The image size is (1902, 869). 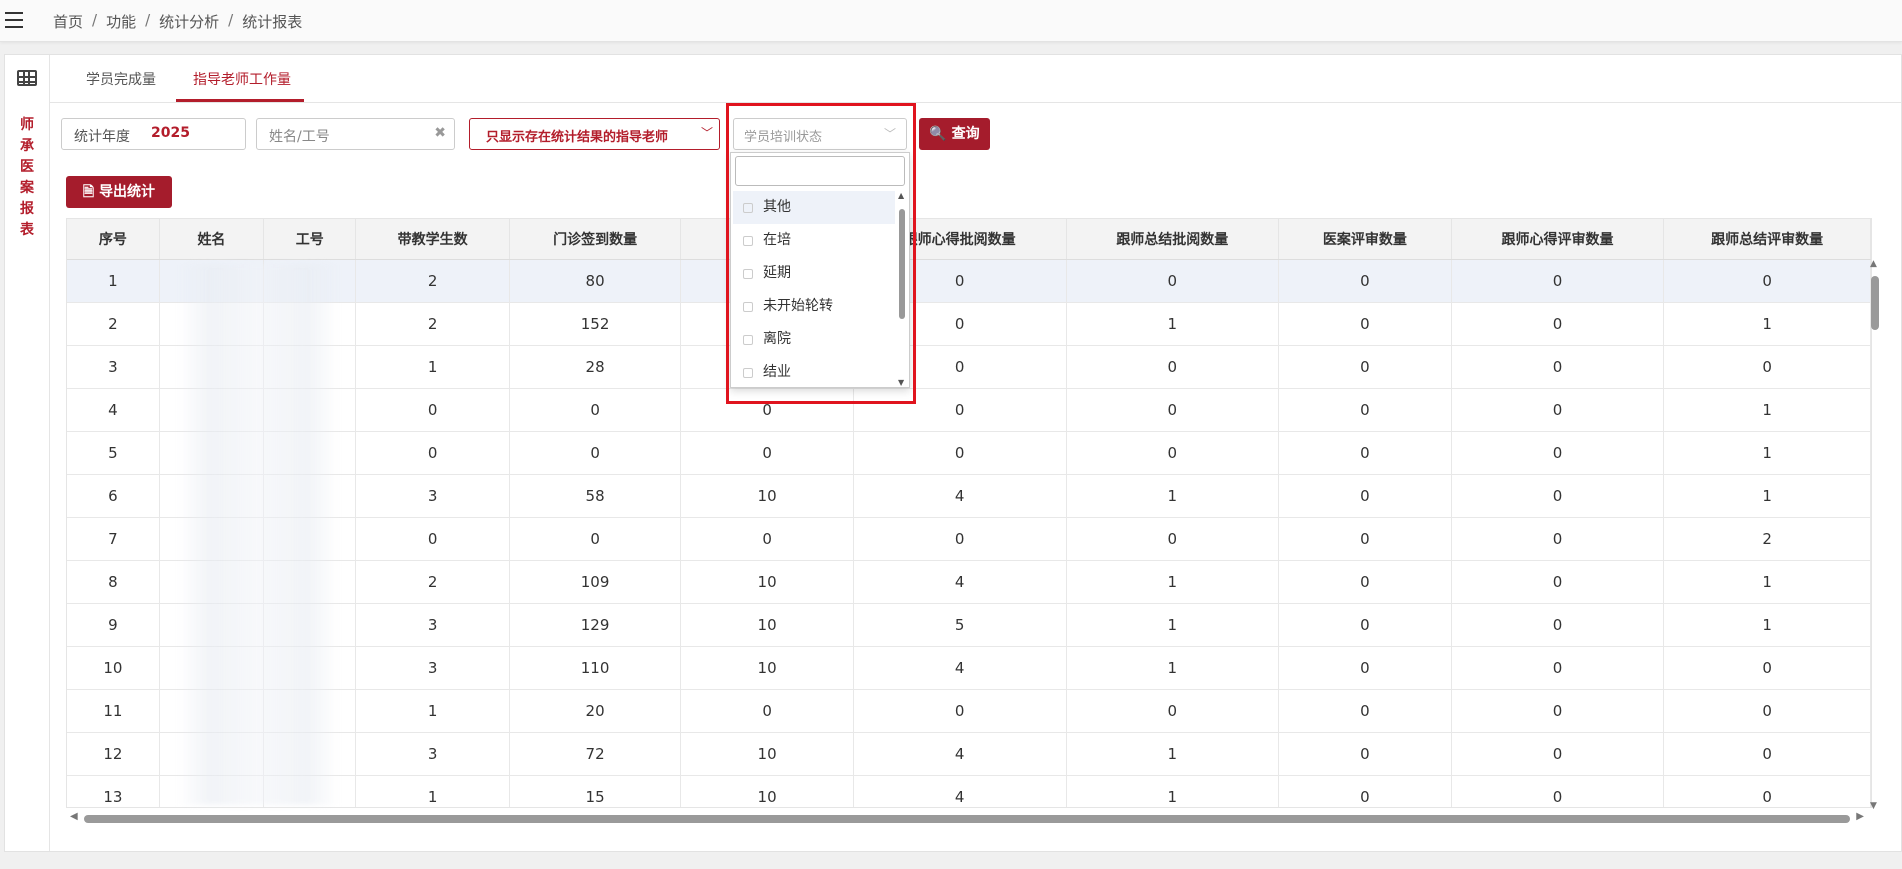 I want to click on table-cell: 129, so click(x=595, y=625).